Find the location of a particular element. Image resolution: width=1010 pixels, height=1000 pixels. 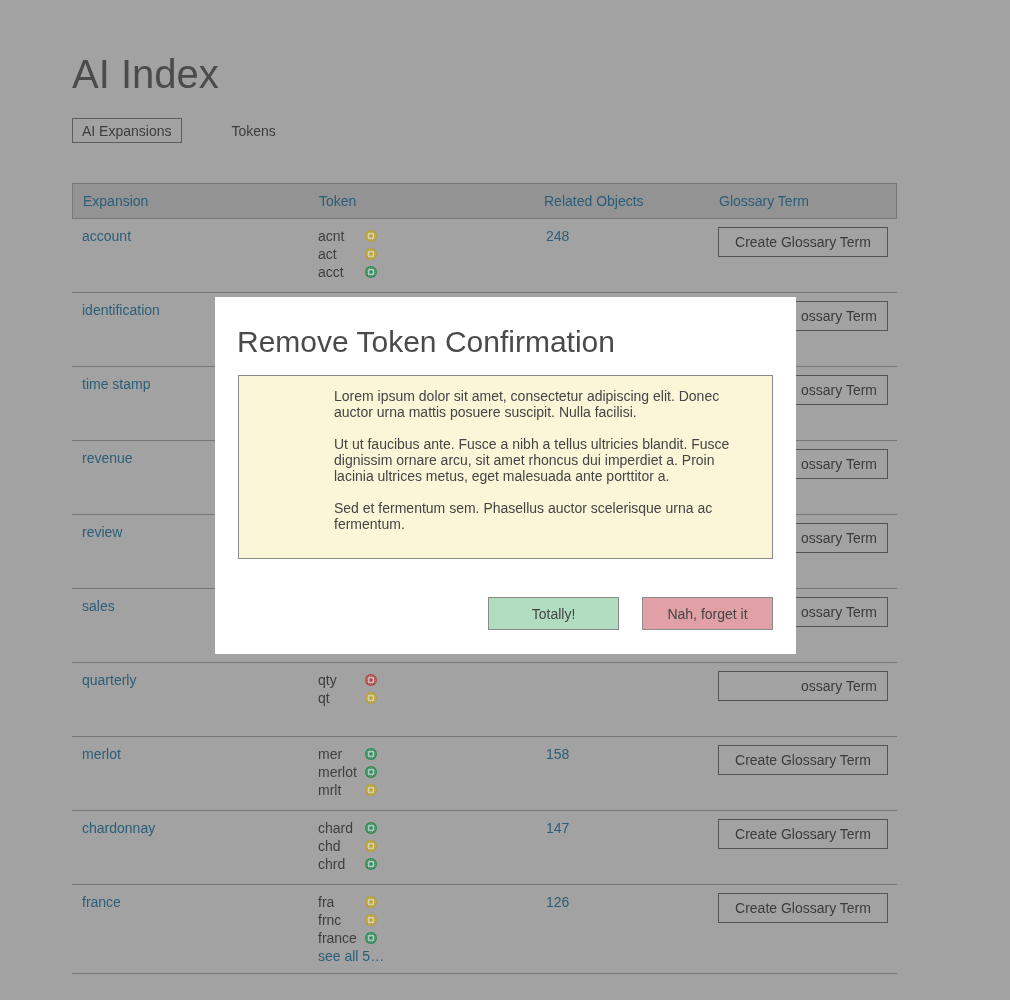

expansion-link: account is located at coordinates (107, 236).